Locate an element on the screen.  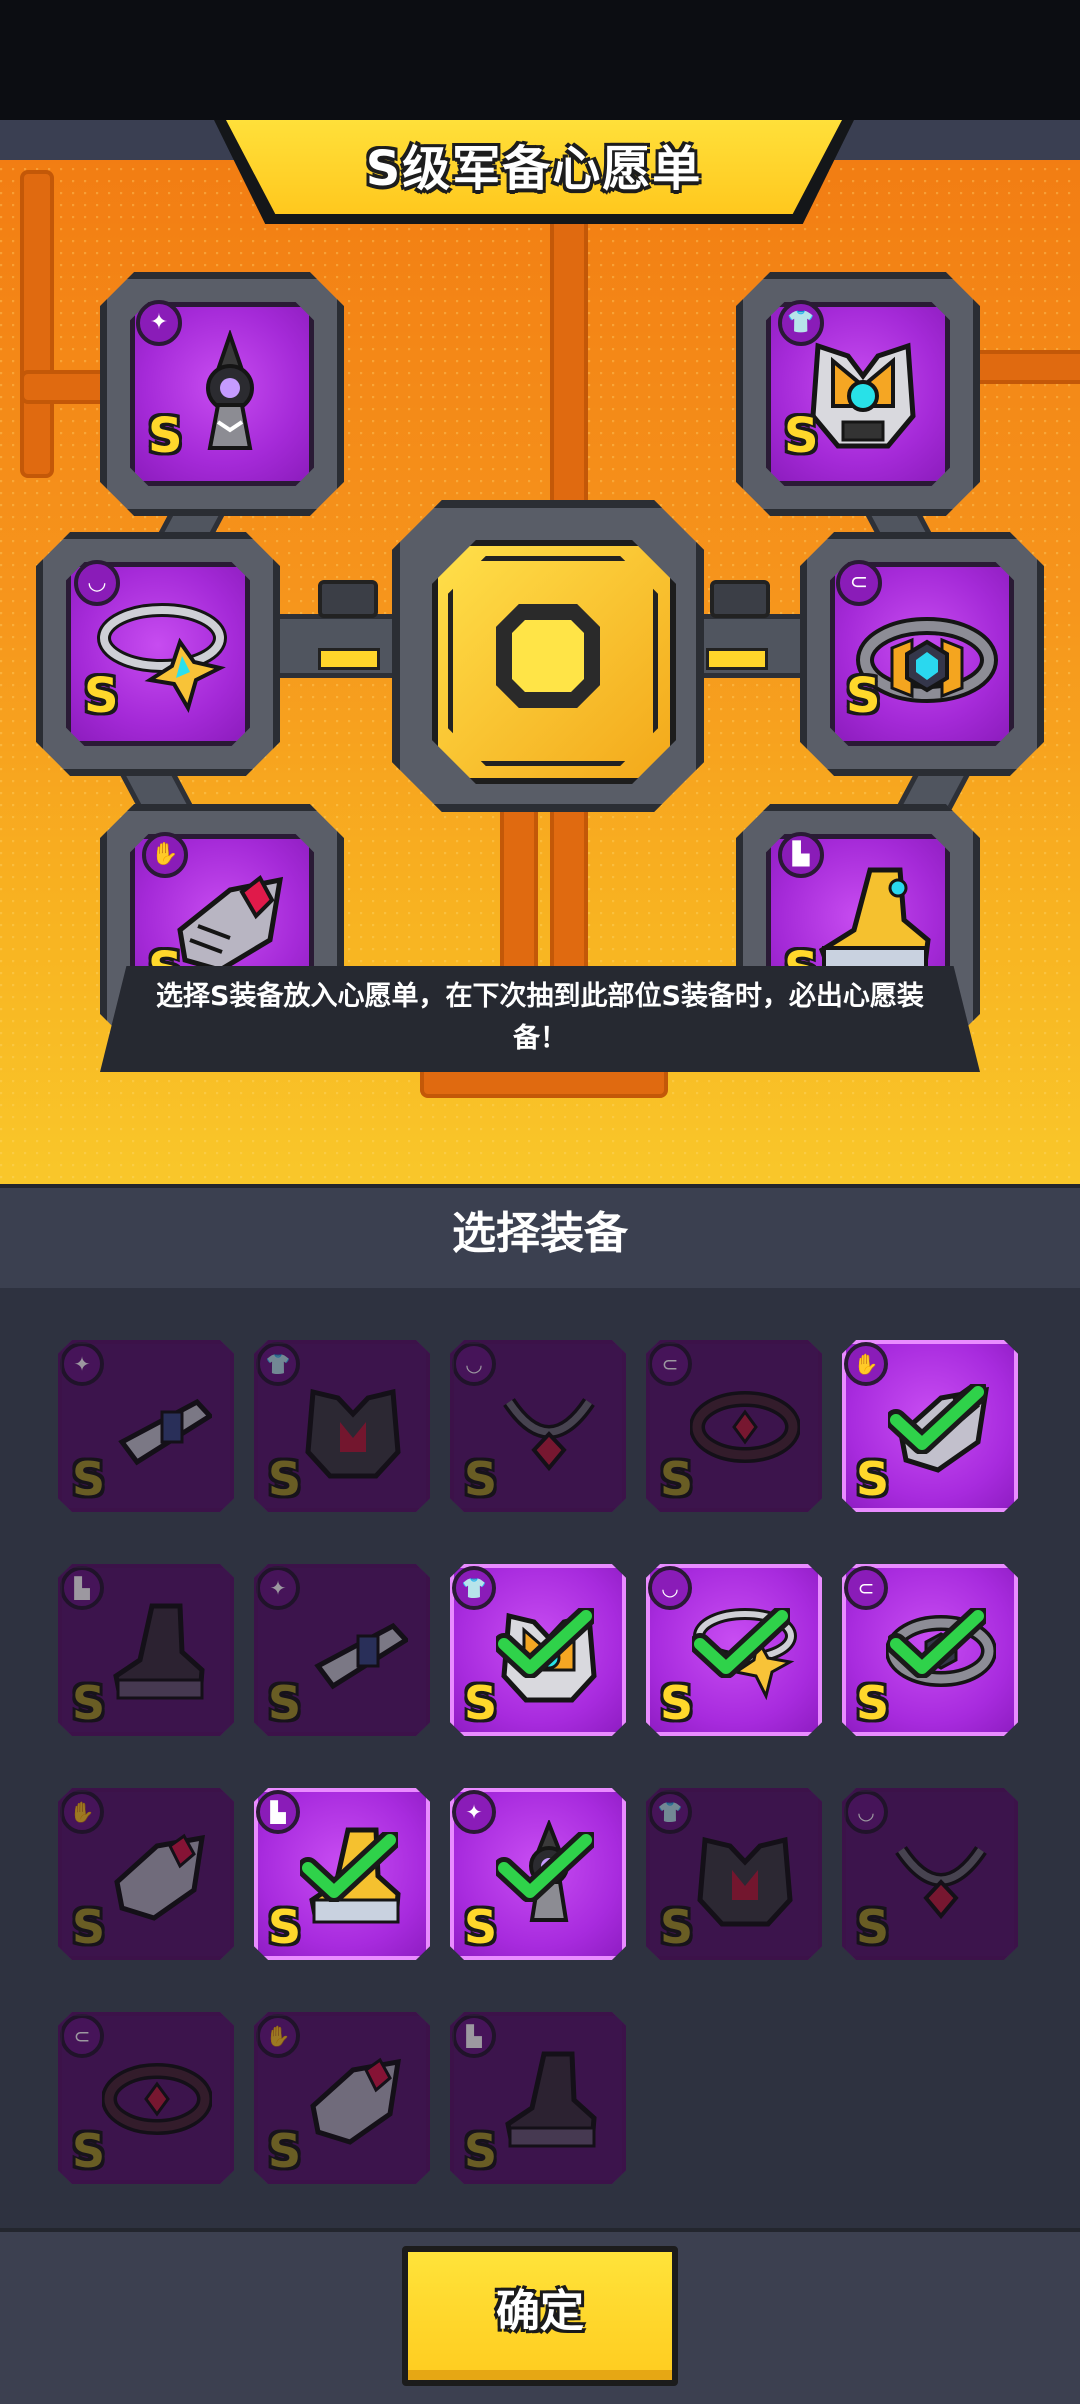
page-title: S级军备心愿单 is located at coordinates (534, 169).